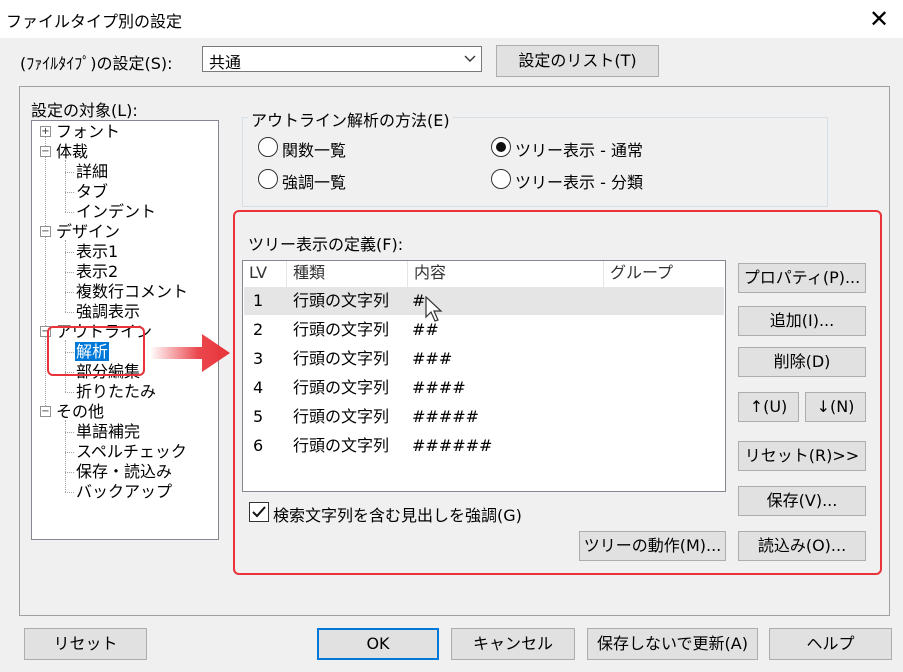 The height and width of the screenshot is (672, 903). What do you see at coordinates (484, 388) in the screenshot?
I see `table-row: 4 行頭の文字列 ####` at bounding box center [484, 388].